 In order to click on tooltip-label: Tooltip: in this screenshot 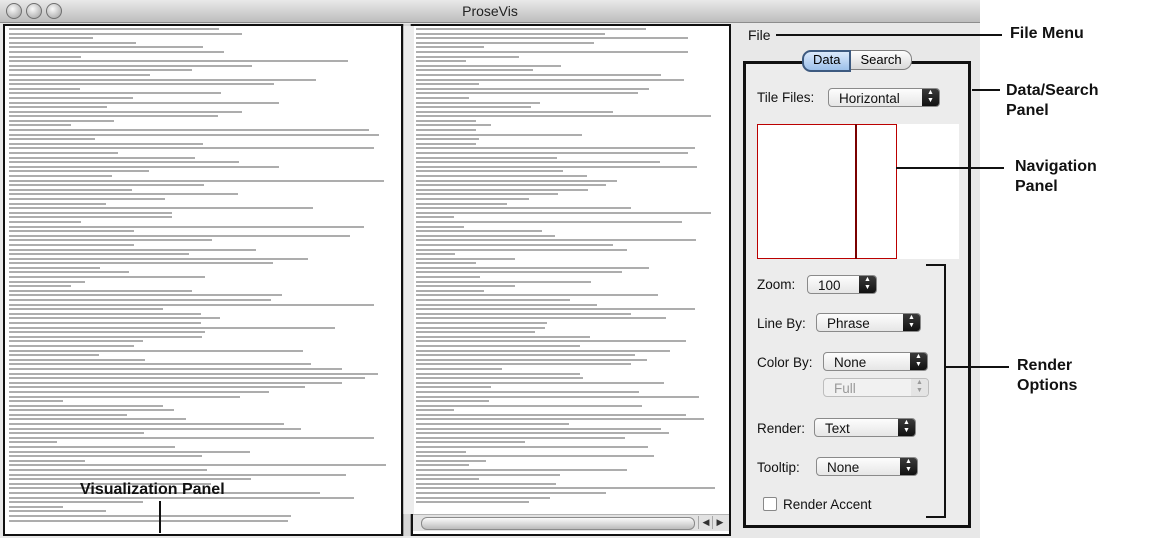, I will do `click(778, 467)`.